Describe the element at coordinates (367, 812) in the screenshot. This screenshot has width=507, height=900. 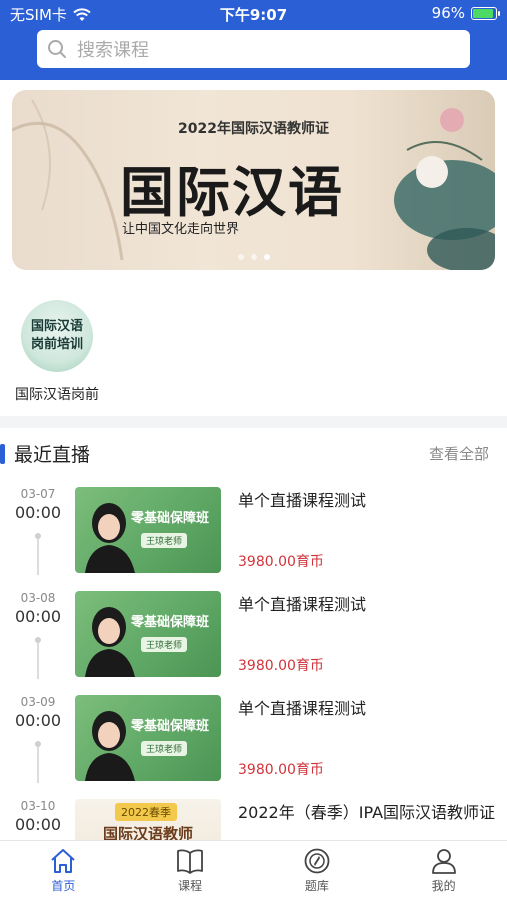
I see `live-title: 2022年（春季）IPA国际汉语教师证` at that location.